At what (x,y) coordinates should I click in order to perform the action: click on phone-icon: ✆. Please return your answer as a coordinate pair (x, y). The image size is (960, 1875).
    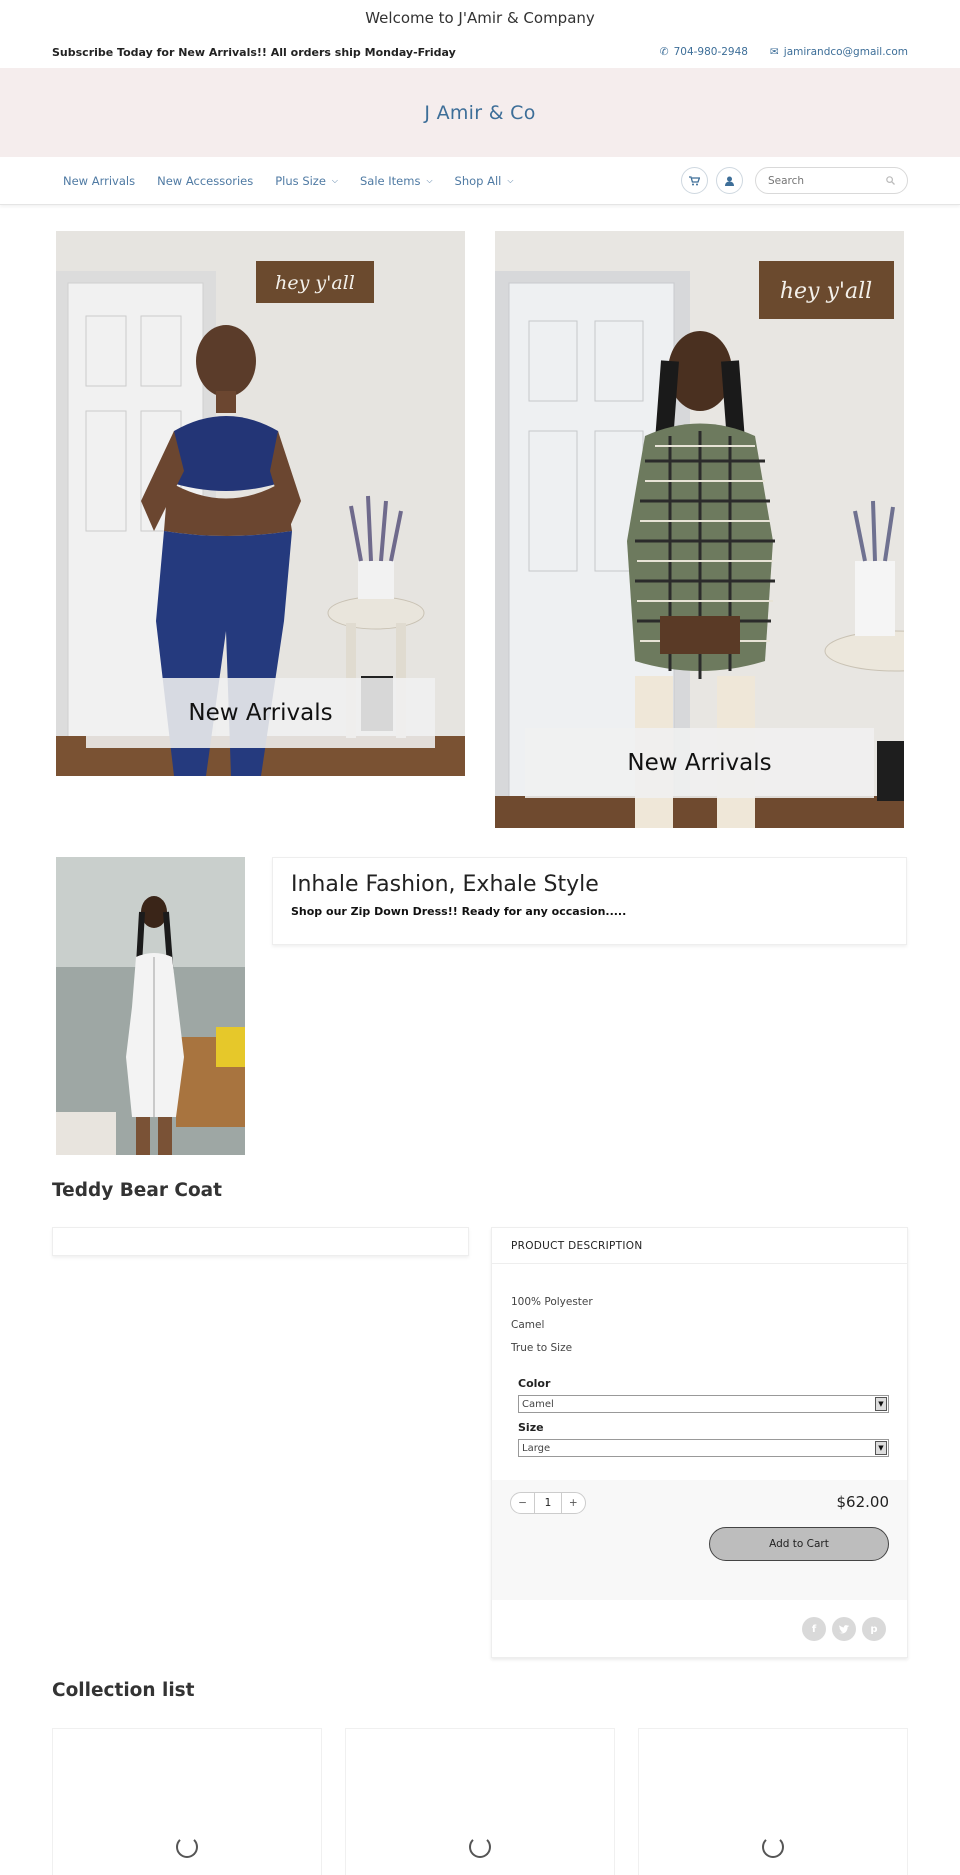
    Looking at the image, I should click on (664, 52).